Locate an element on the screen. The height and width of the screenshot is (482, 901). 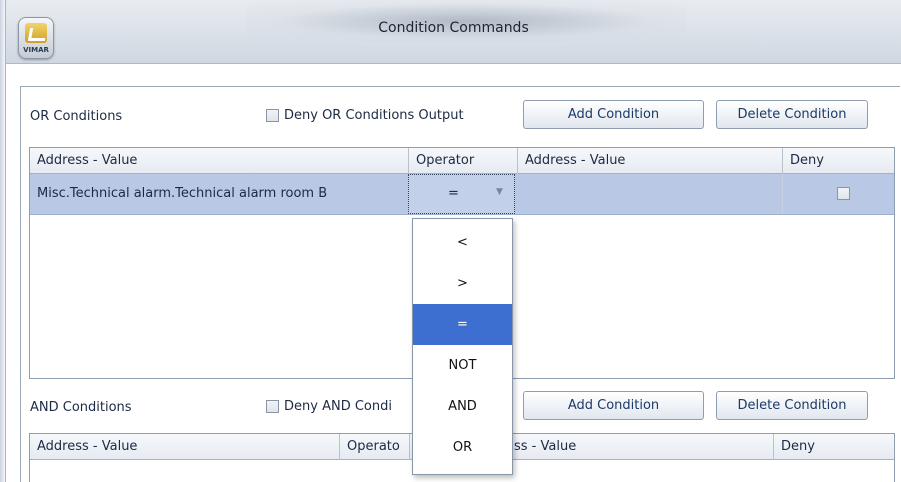
row-deny-cell is located at coordinates (838, 194).